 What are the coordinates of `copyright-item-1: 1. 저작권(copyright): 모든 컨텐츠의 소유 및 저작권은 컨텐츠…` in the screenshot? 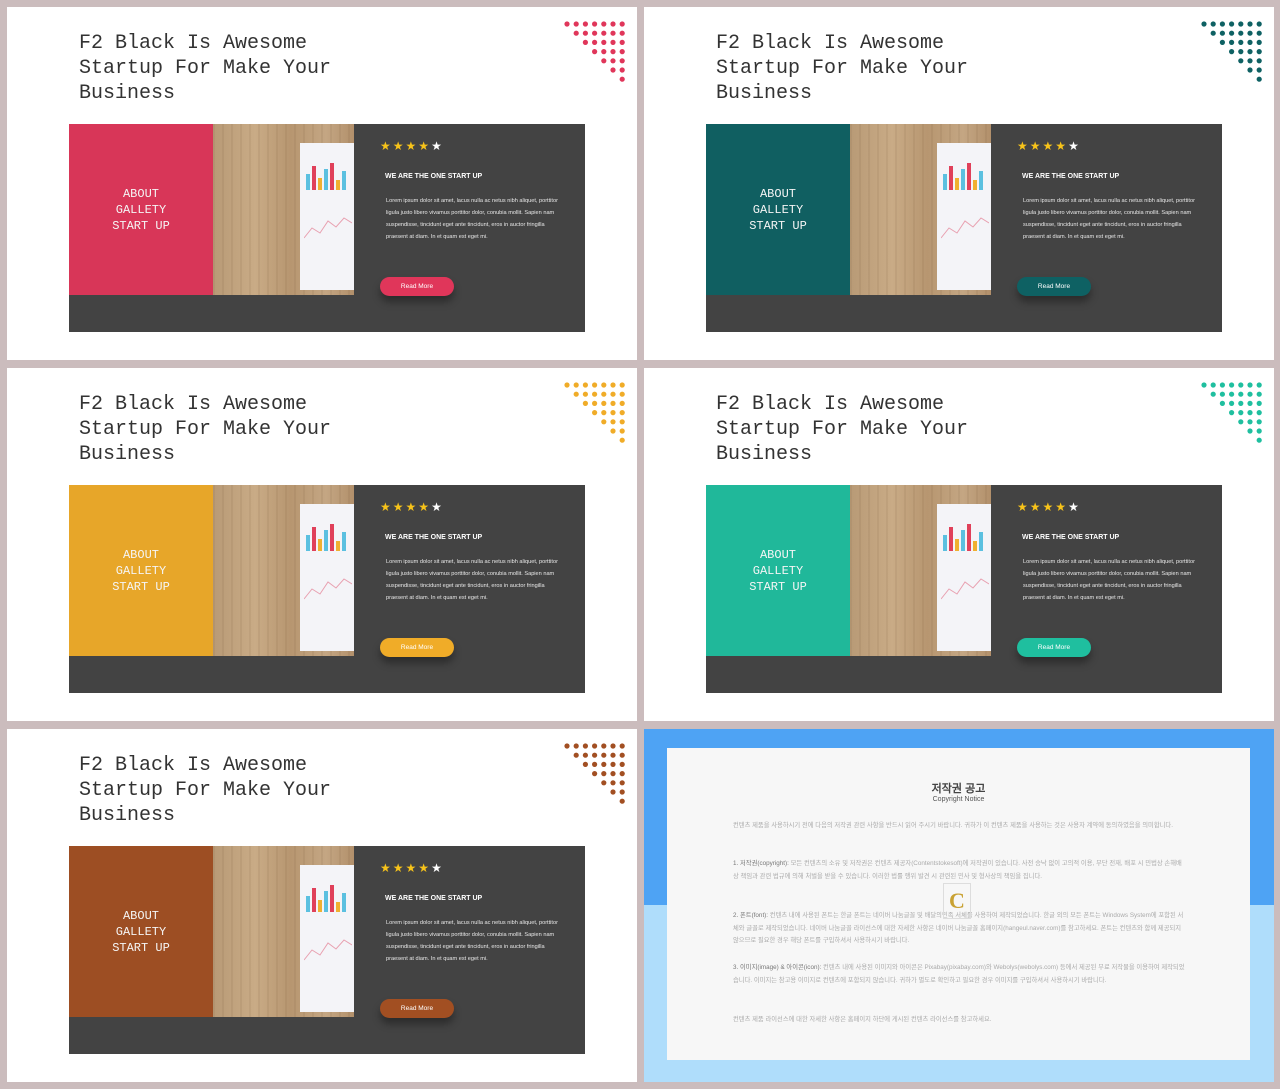 It's located at (959, 870).